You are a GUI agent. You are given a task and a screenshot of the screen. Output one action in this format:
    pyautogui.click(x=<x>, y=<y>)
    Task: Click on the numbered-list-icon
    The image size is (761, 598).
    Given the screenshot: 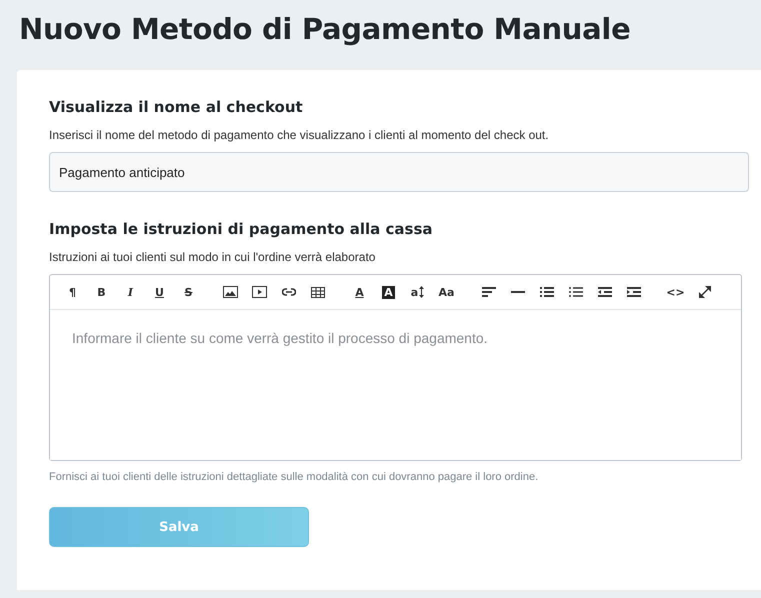 What is the action you would take?
    pyautogui.click(x=575, y=292)
    